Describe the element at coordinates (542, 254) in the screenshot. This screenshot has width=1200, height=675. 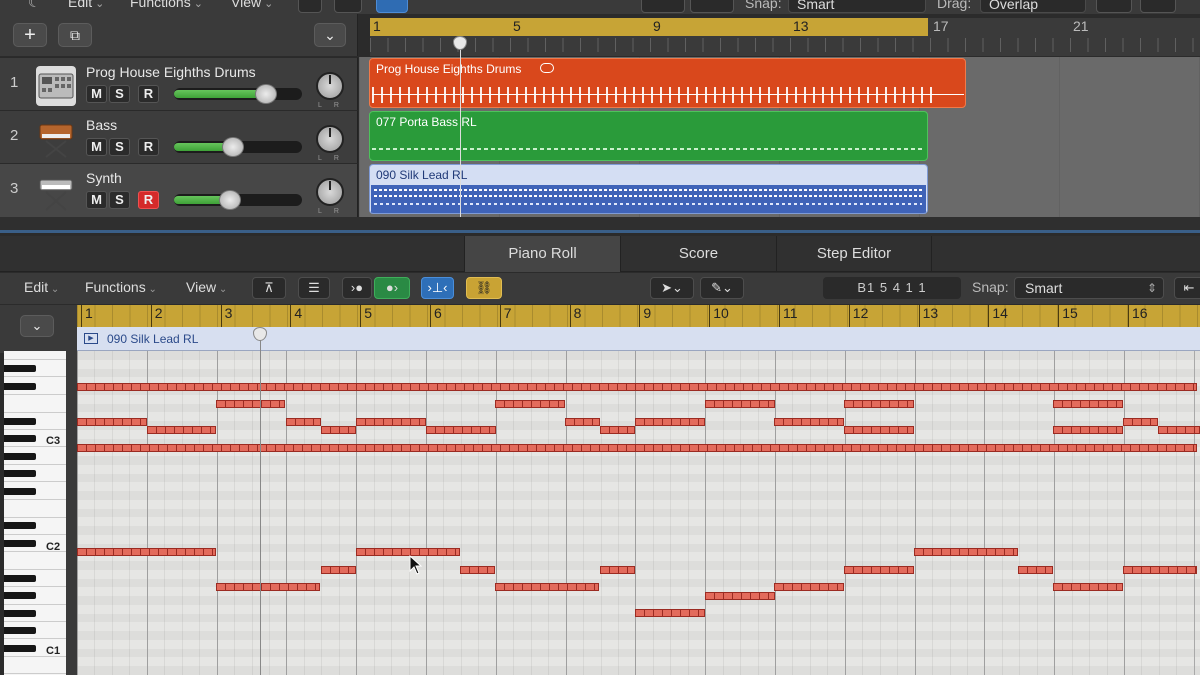
I see `tab-piano-roll: Piano Roll` at that location.